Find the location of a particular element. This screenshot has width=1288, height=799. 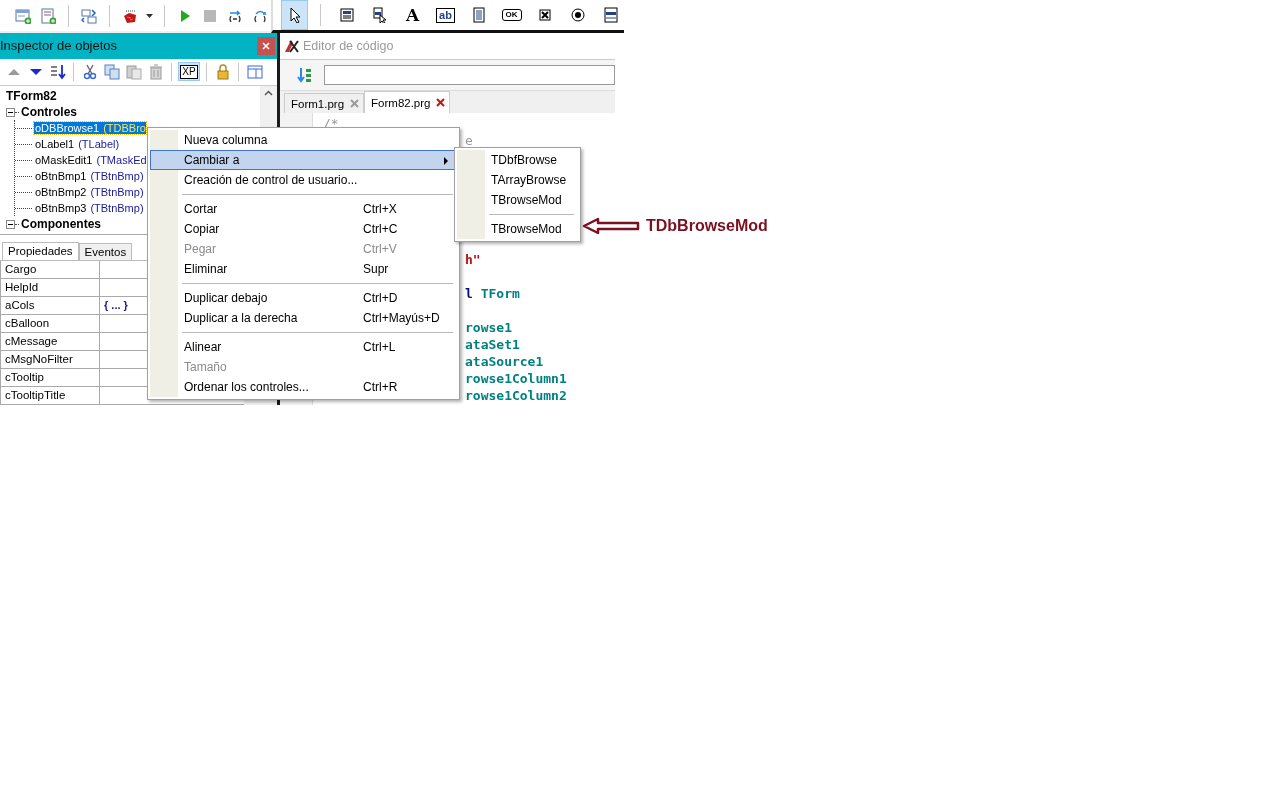

code-line: rowse1Column2 is located at coordinates (516, 395).